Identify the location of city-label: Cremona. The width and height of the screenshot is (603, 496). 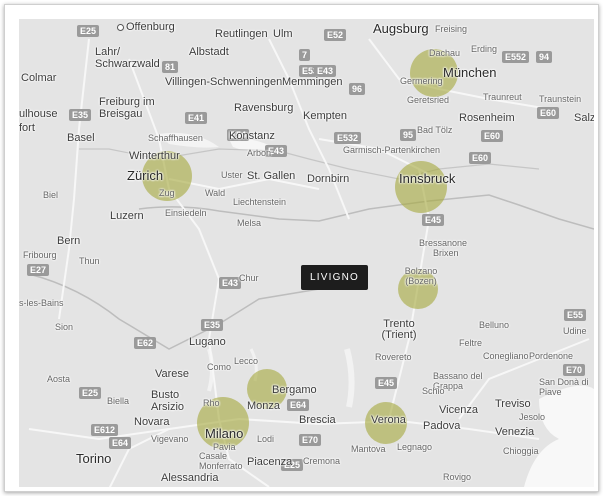
(322, 461).